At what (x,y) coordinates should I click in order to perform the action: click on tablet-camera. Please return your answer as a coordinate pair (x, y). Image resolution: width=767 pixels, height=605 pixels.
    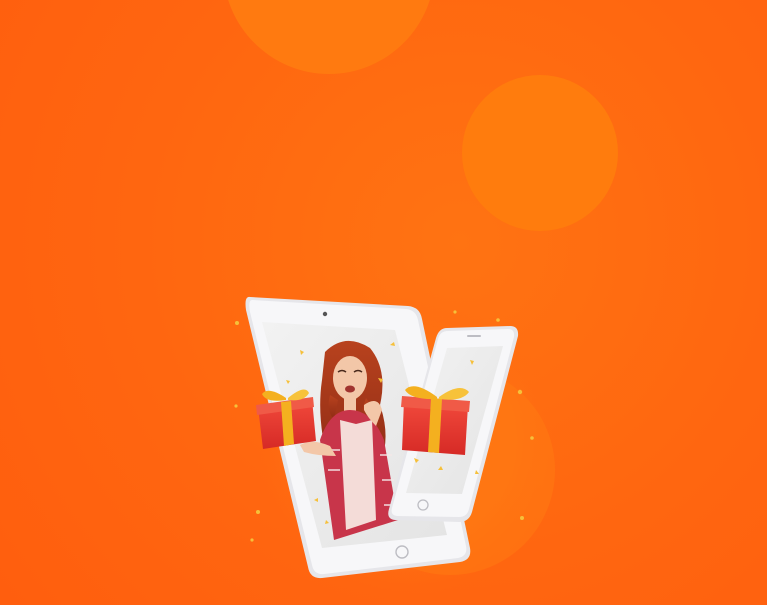
    Looking at the image, I should click on (325, 314).